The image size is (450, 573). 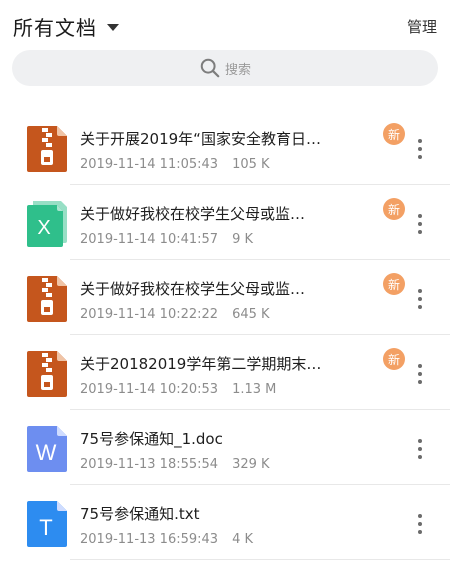 I want to click on svg-text: T, so click(x=45, y=527).